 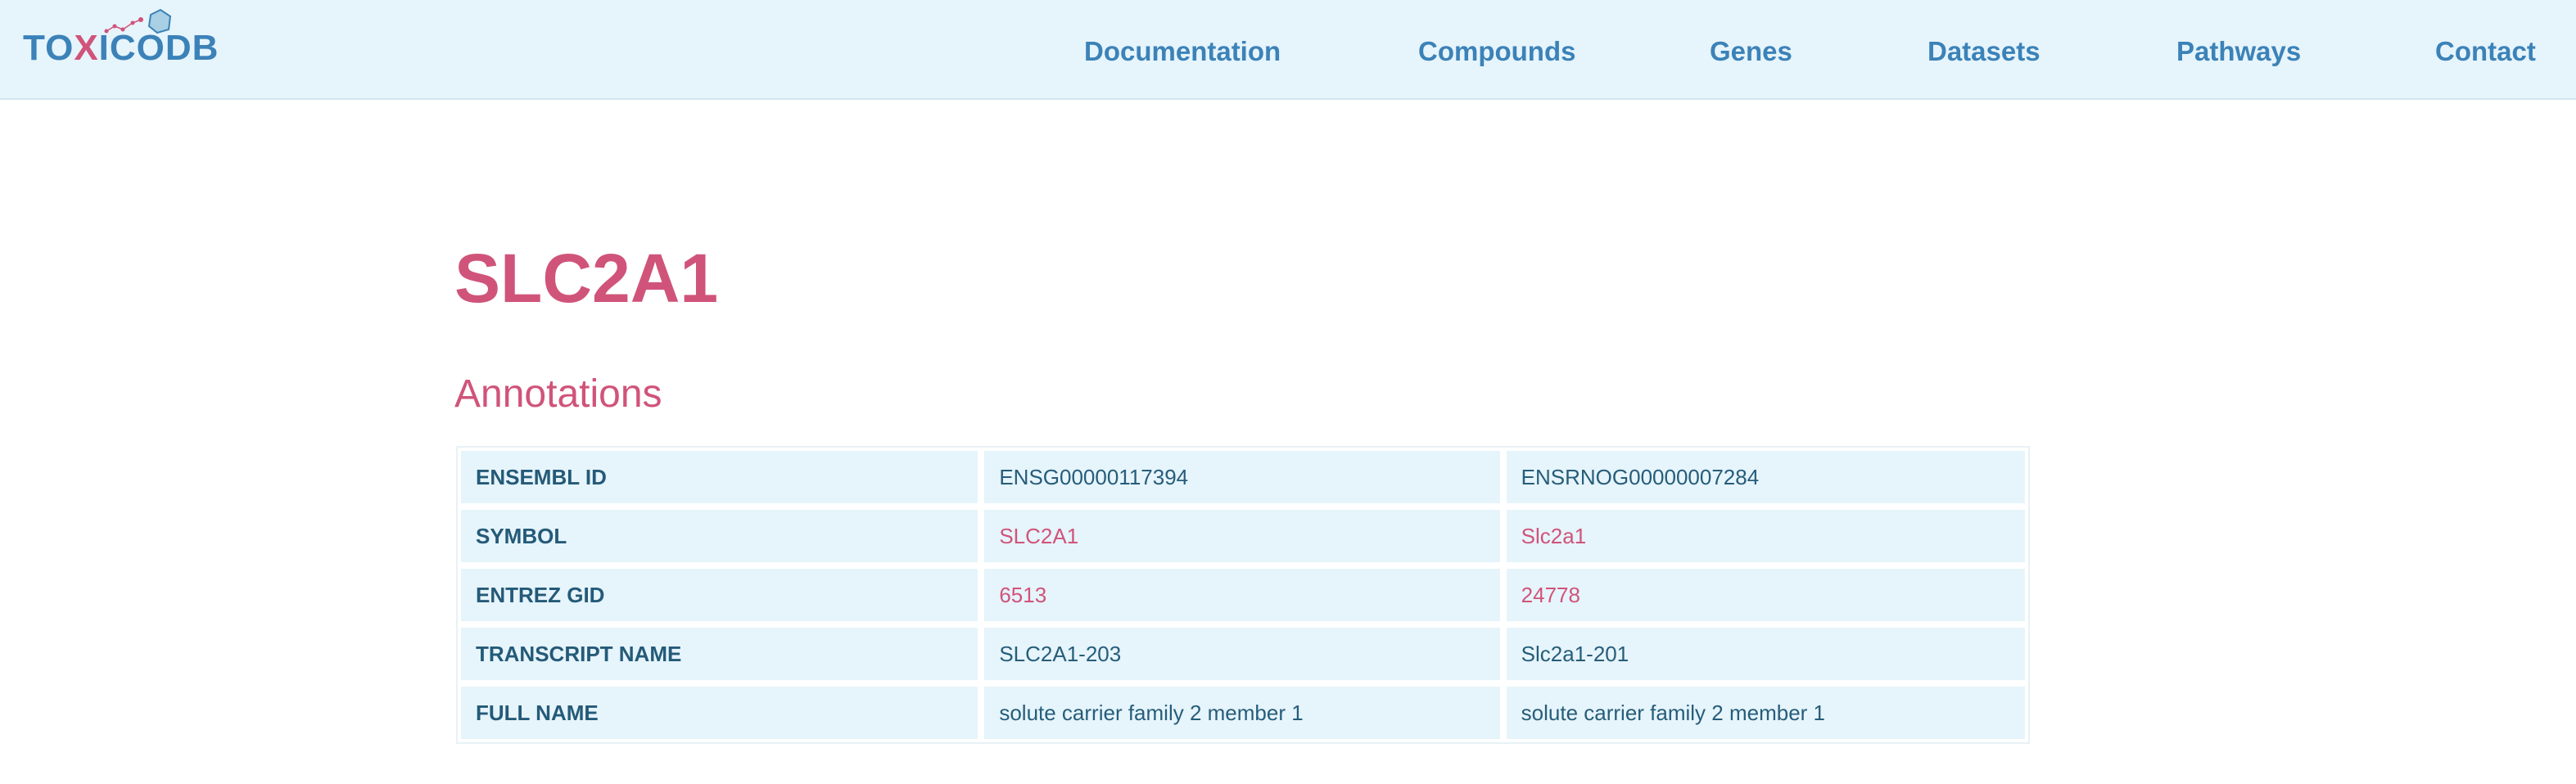 What do you see at coordinates (1766, 477) in the screenshot?
I see `rat-value: ENSRNOG00000007284` at bounding box center [1766, 477].